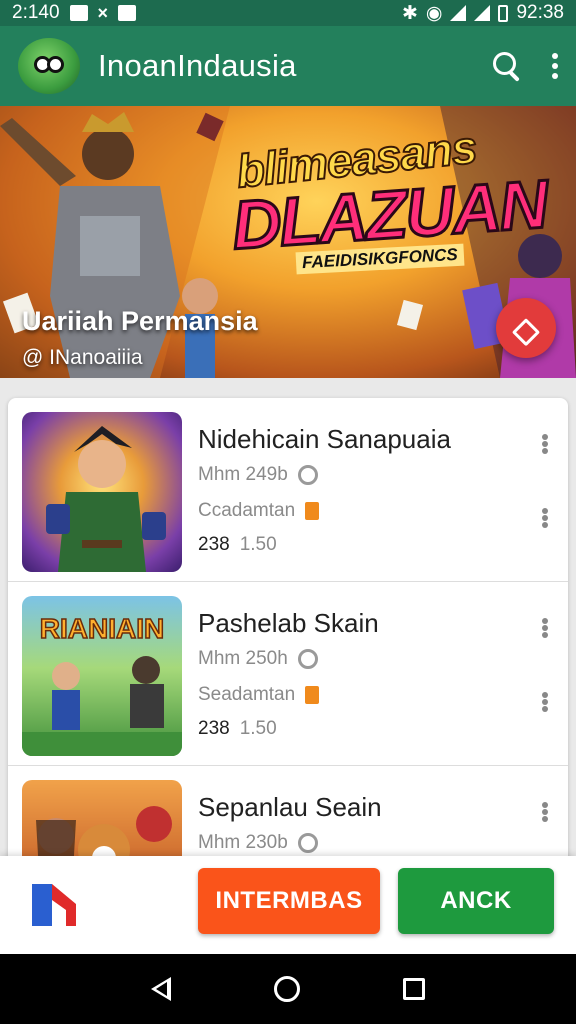 The width and height of the screenshot is (576, 1024). I want to click on wifi-icon, so click(458, 13).